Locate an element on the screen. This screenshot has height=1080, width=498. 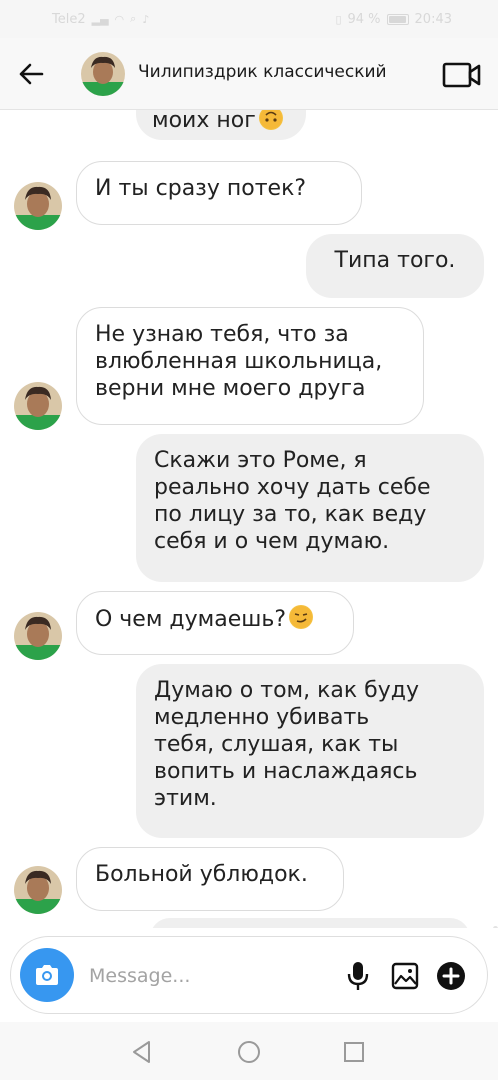
back-button is located at coordinates (31, 74).